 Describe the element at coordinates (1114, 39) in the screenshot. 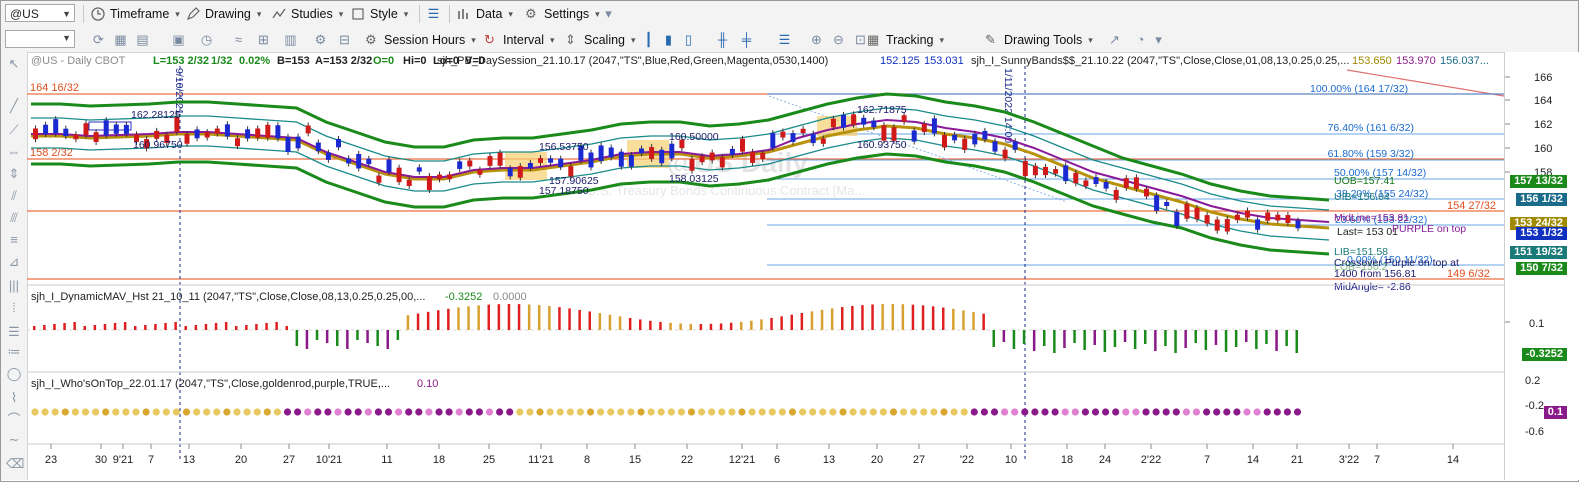

I see `trend-icon: ↗` at that location.